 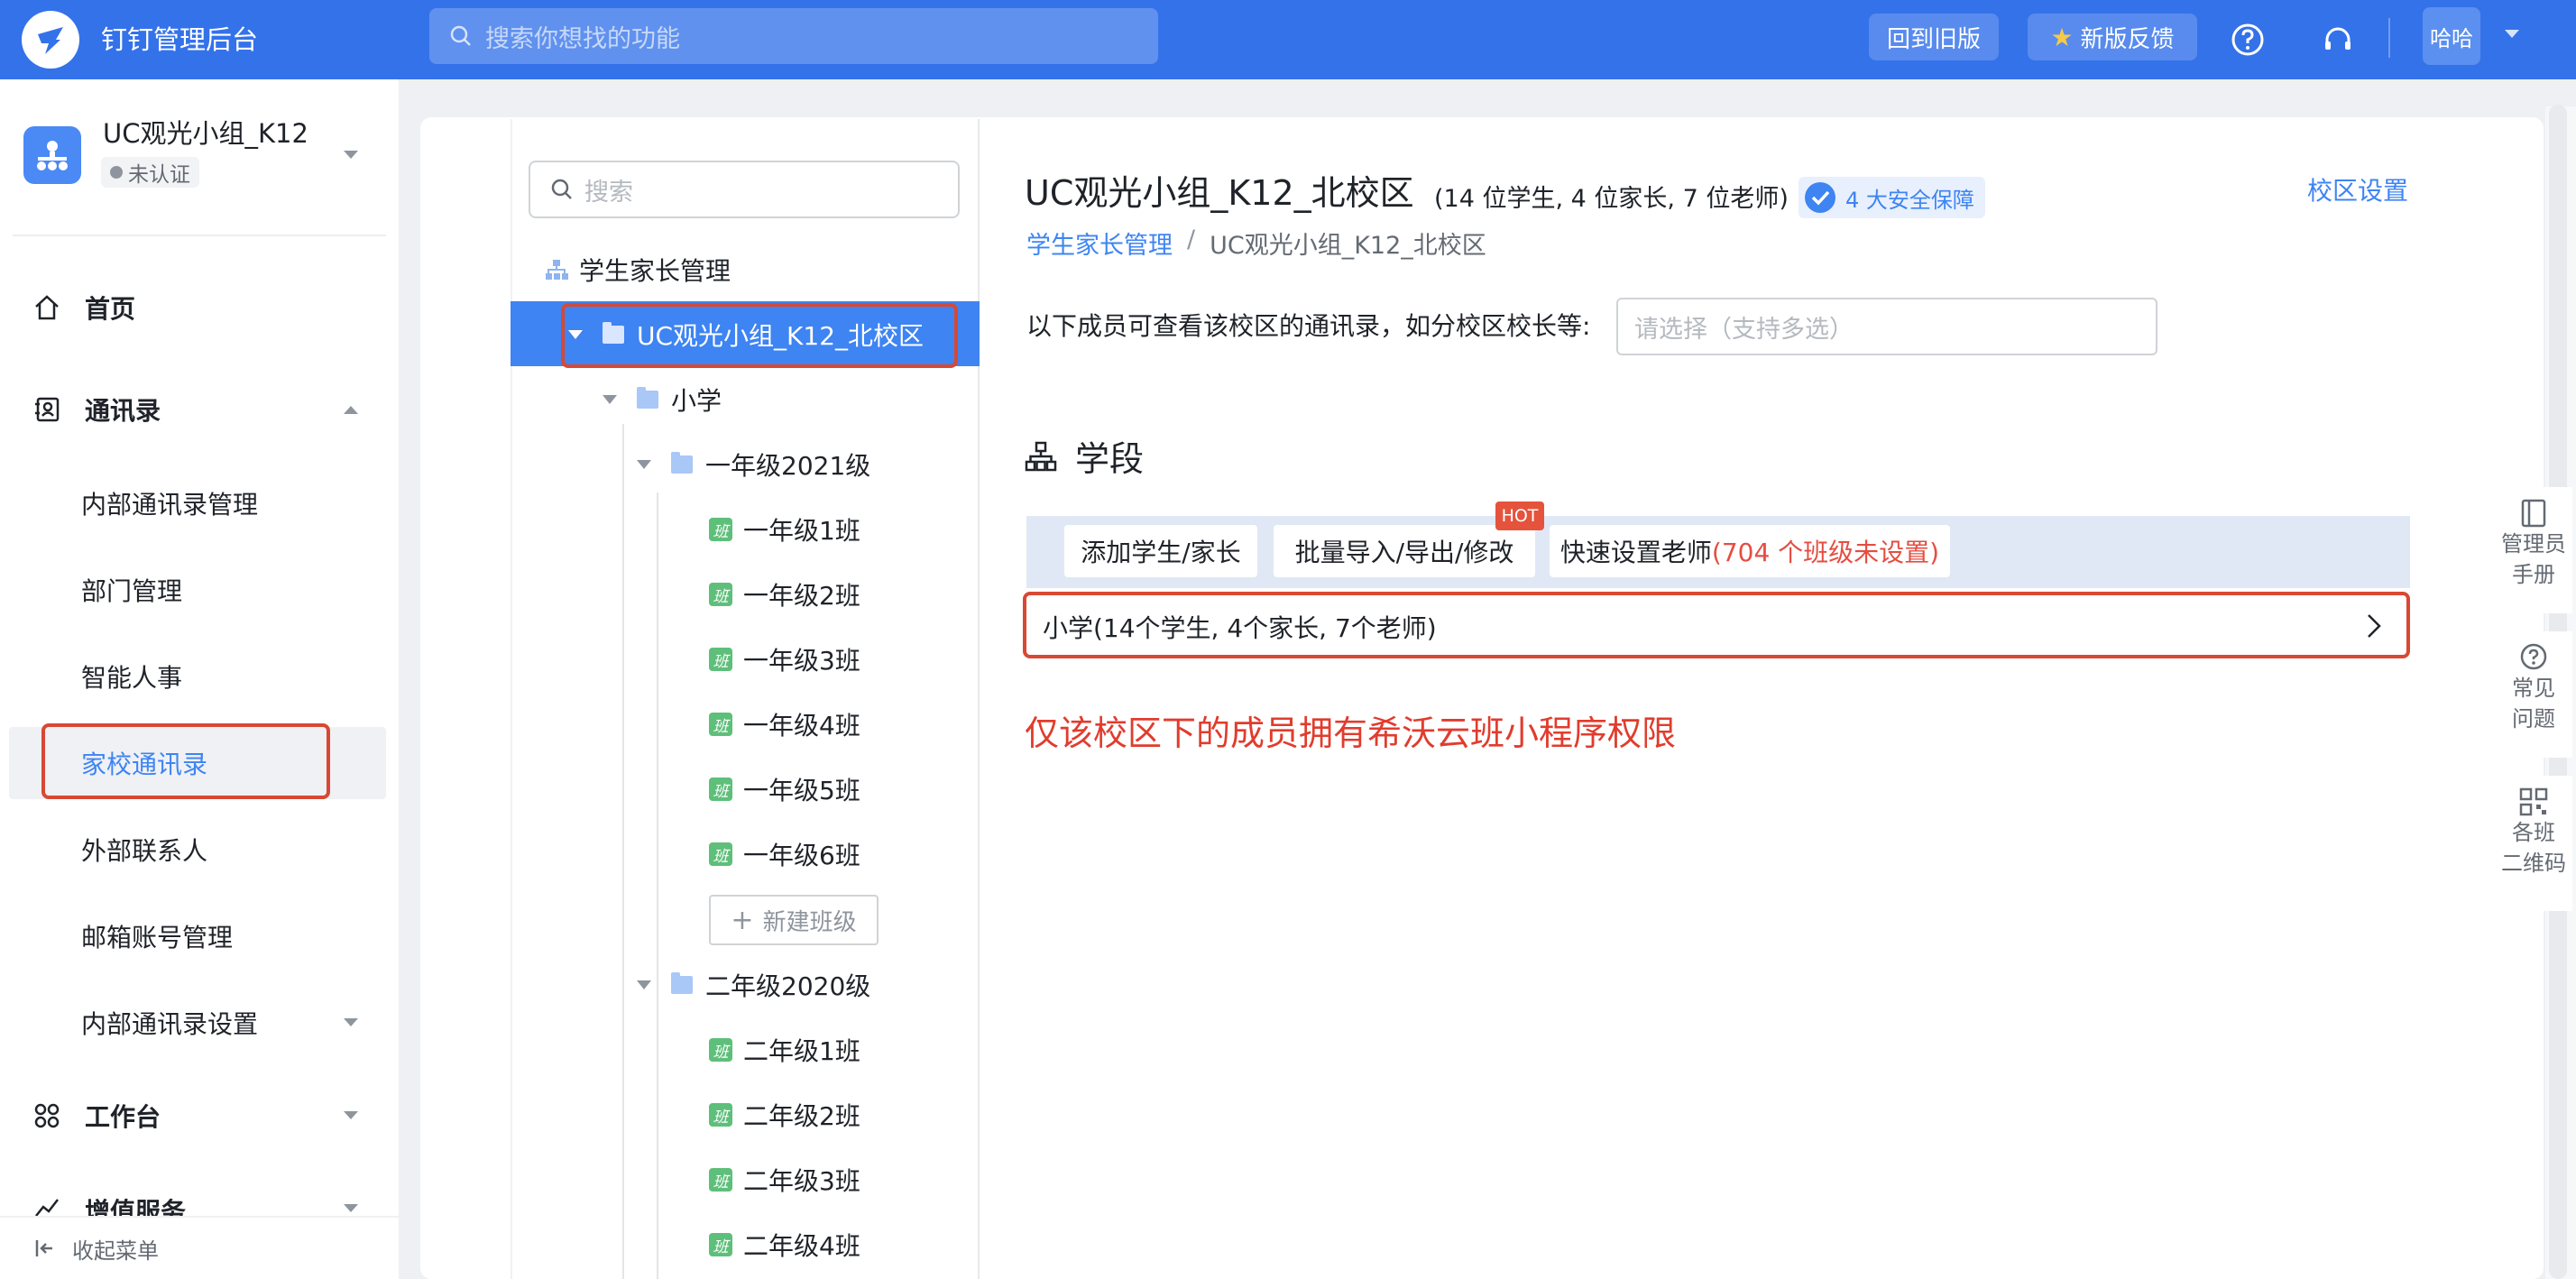 What do you see at coordinates (351, 410) in the screenshot?
I see `caret-up-icon` at bounding box center [351, 410].